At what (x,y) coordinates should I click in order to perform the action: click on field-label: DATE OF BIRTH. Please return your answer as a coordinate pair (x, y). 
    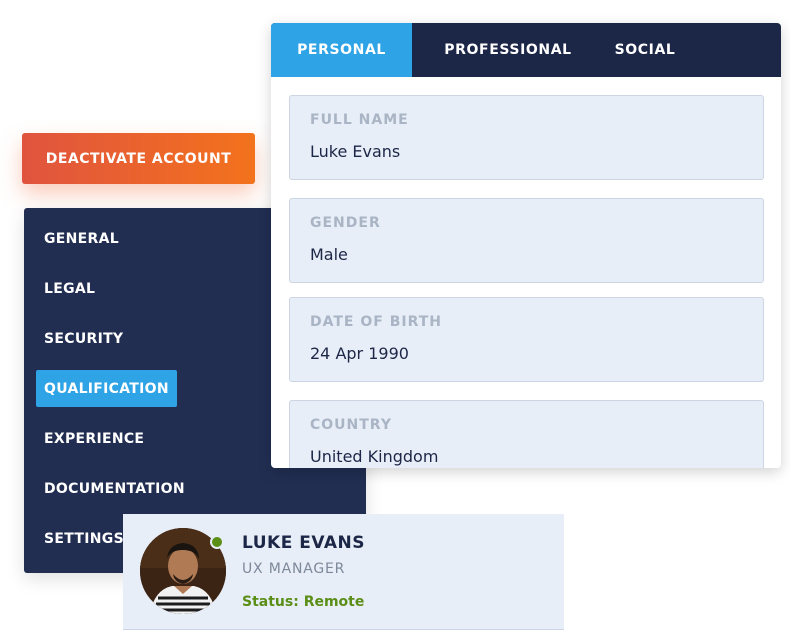
    Looking at the image, I should click on (376, 322).